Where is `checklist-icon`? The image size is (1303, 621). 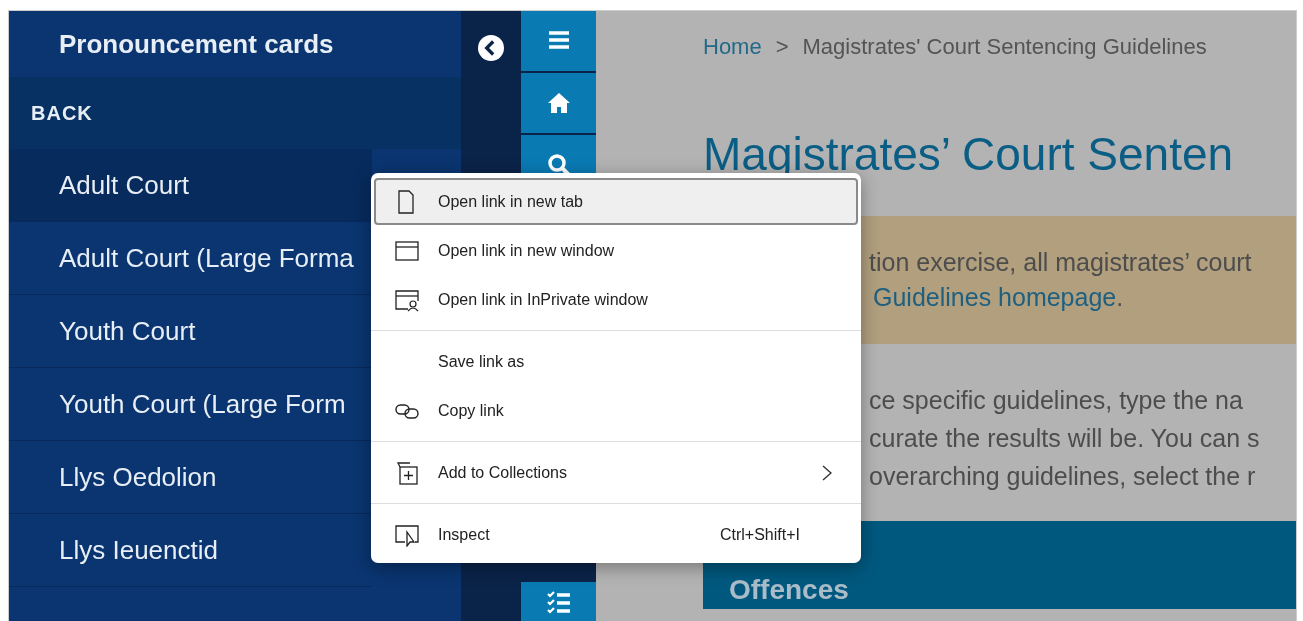
checklist-icon is located at coordinates (558, 602).